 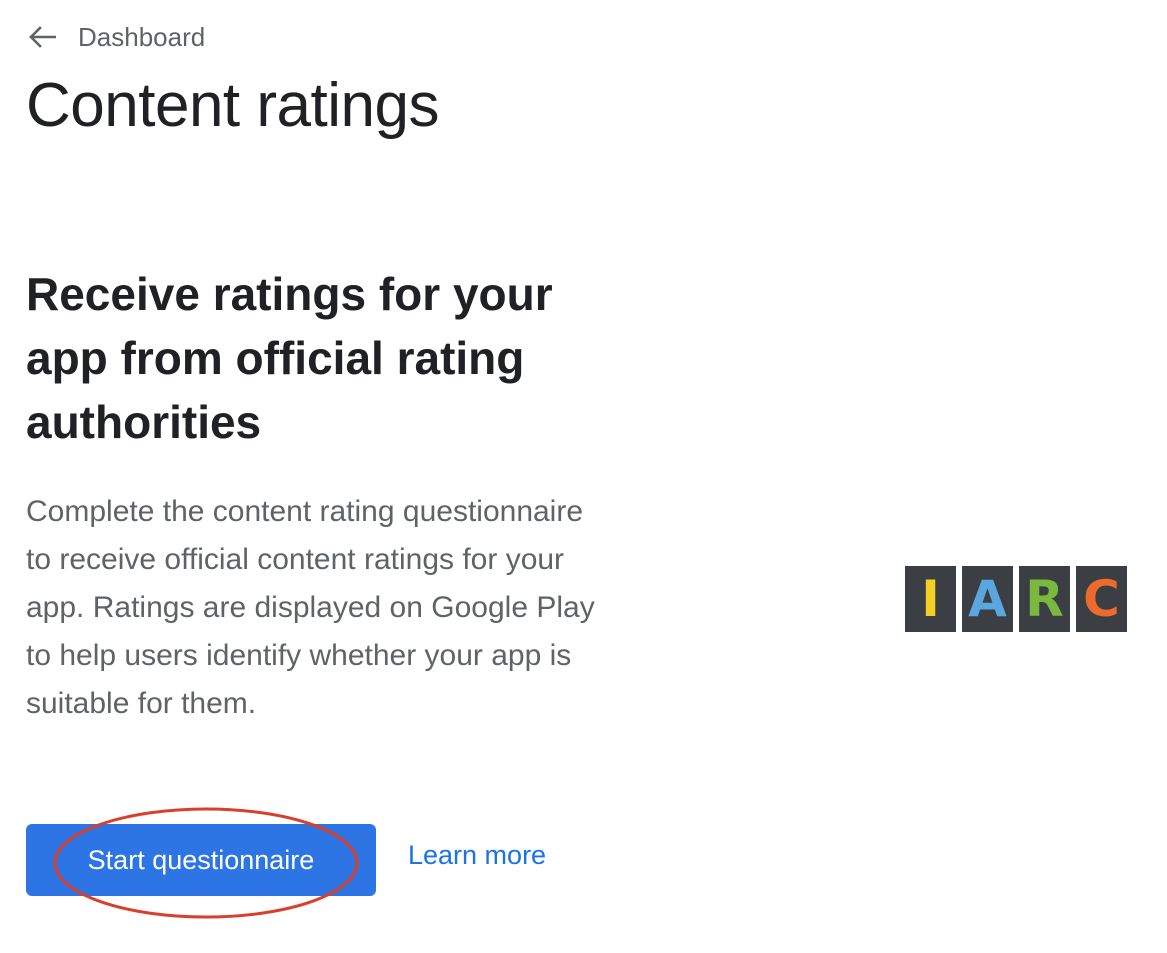 I want to click on iarc-letter: R, so click(x=1044, y=599).